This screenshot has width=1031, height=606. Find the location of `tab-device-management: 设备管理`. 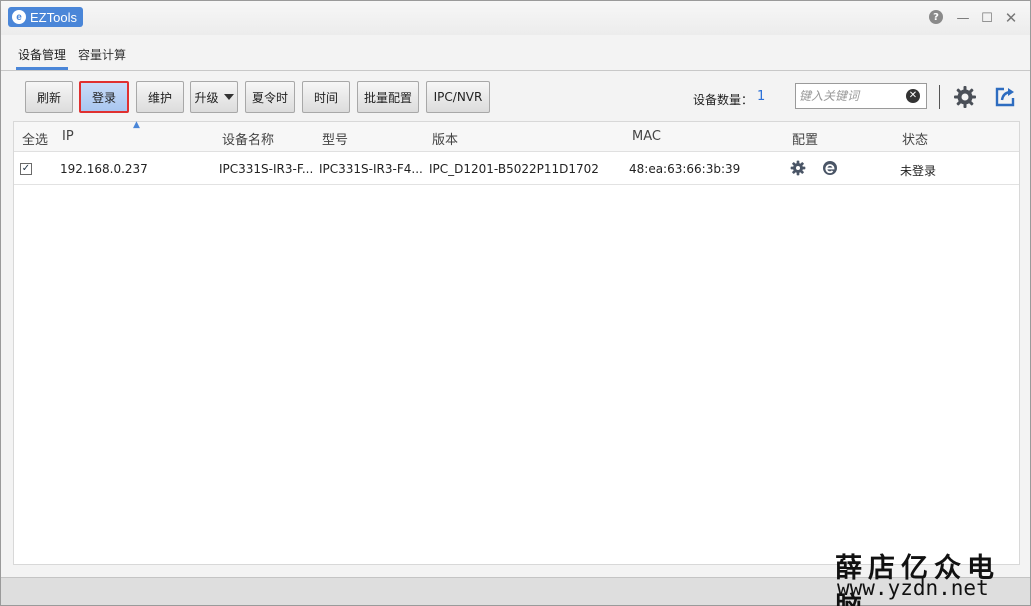

tab-device-management: 设备管理 is located at coordinates (42, 58).